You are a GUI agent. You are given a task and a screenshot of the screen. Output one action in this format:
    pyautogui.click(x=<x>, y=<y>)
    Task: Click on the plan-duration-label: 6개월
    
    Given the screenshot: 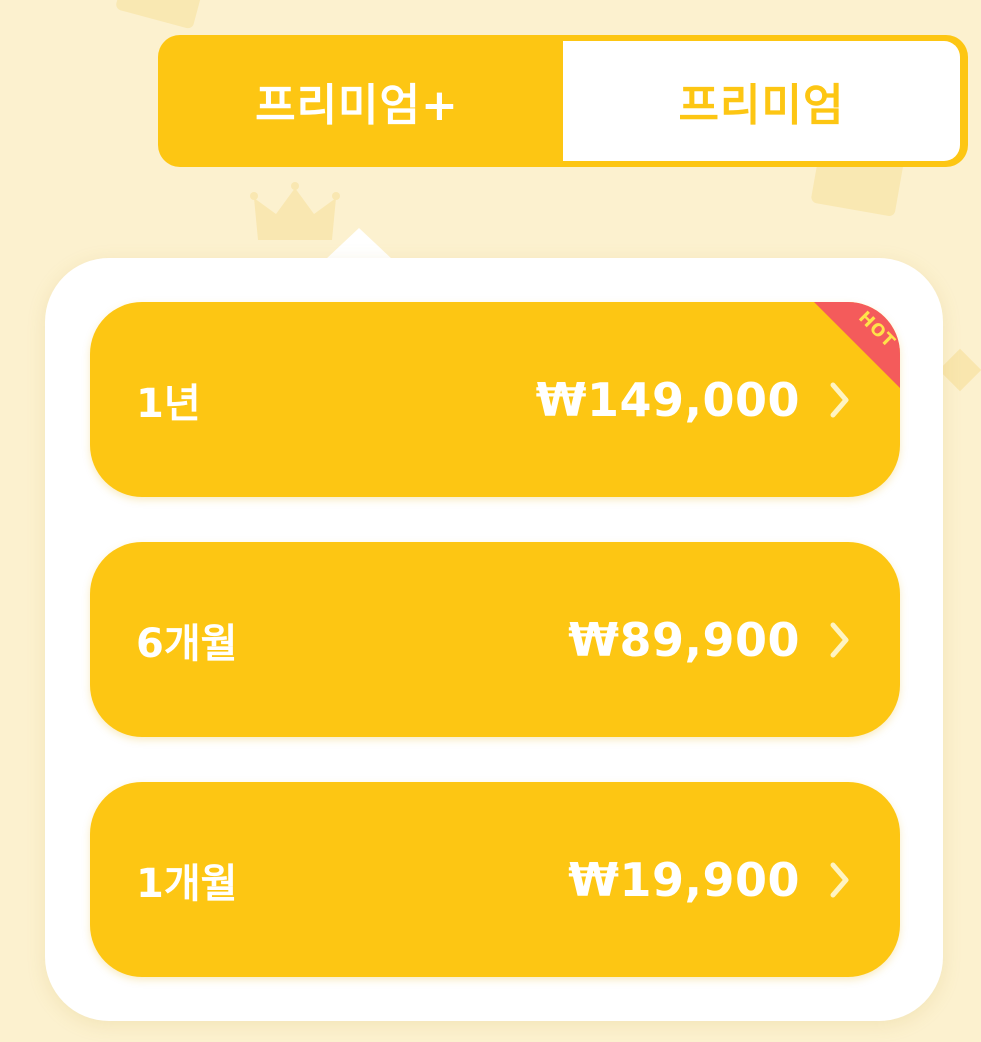 What is the action you would take?
    pyautogui.click(x=187, y=643)
    